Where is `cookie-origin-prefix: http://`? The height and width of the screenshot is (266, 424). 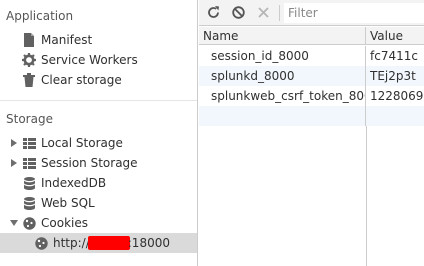
cookie-origin-prefix: http:// is located at coordinates (71, 243).